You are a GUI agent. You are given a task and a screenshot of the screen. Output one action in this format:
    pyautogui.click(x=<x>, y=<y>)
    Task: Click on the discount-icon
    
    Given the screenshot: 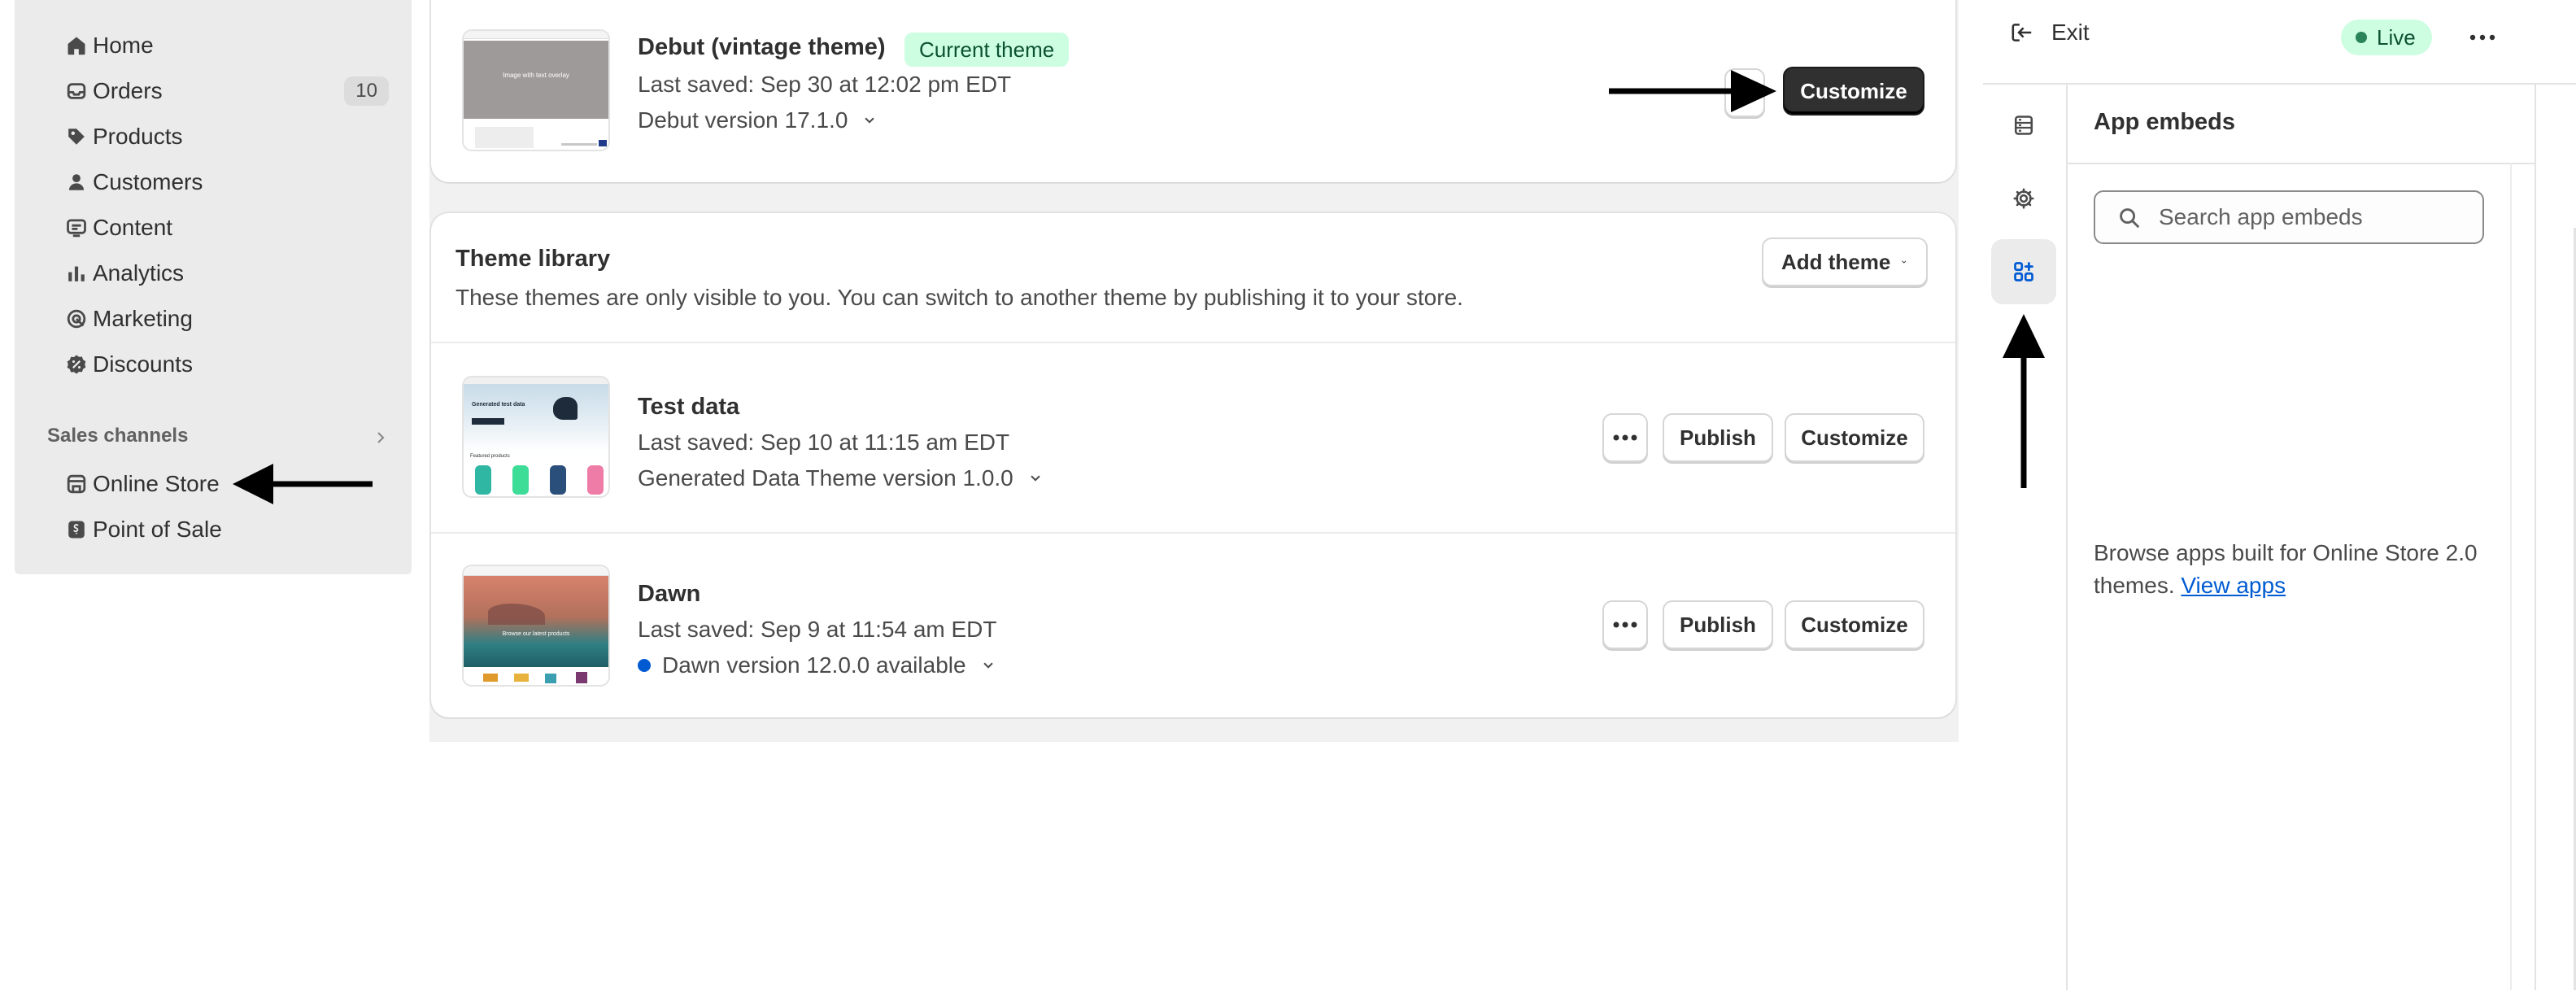 What is the action you would take?
    pyautogui.click(x=76, y=364)
    